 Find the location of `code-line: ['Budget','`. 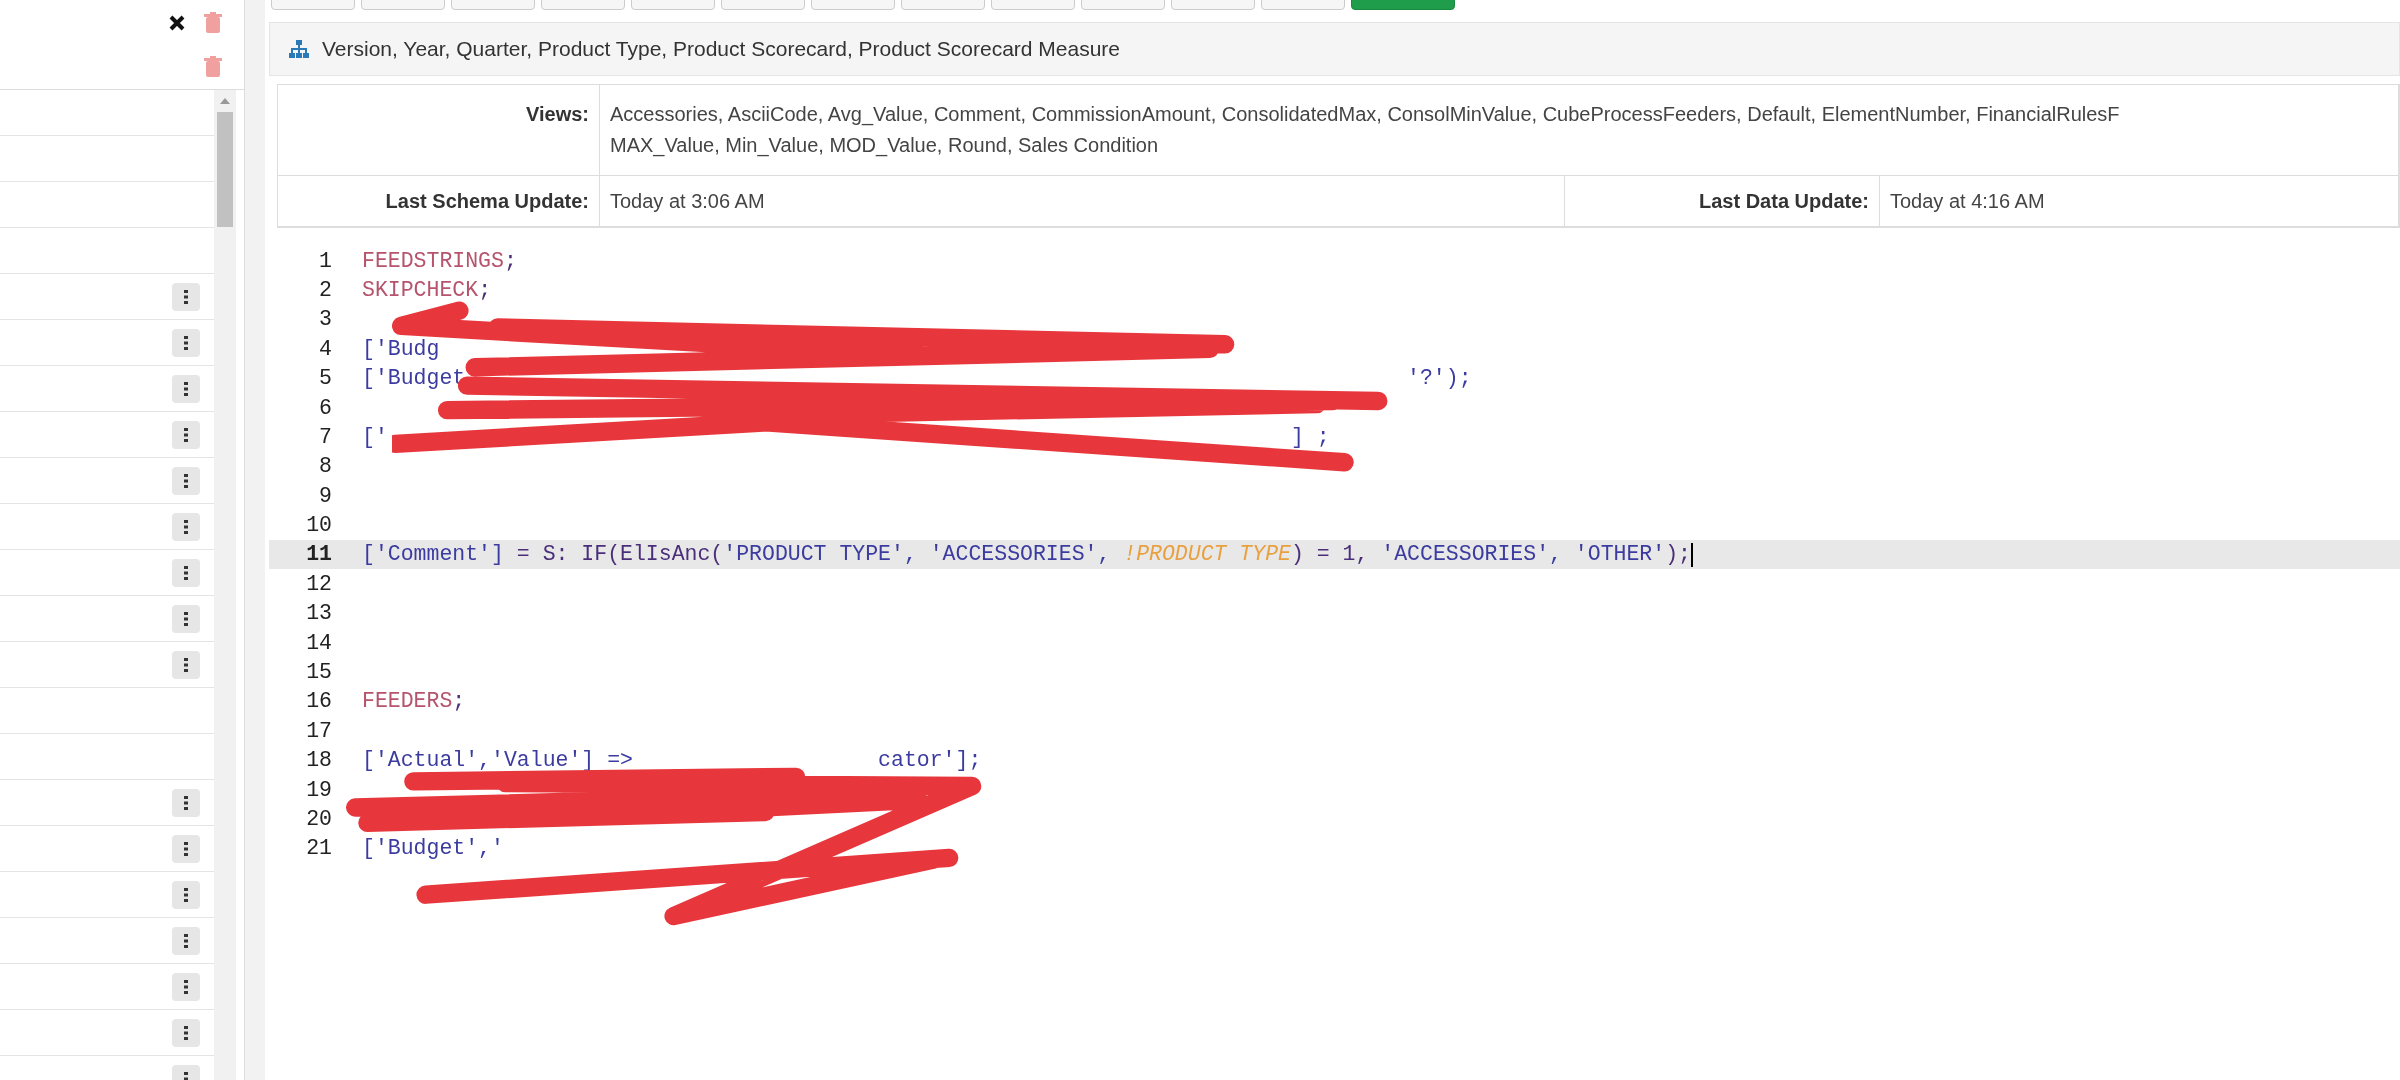

code-line: ['Budget',' is located at coordinates (432, 849).